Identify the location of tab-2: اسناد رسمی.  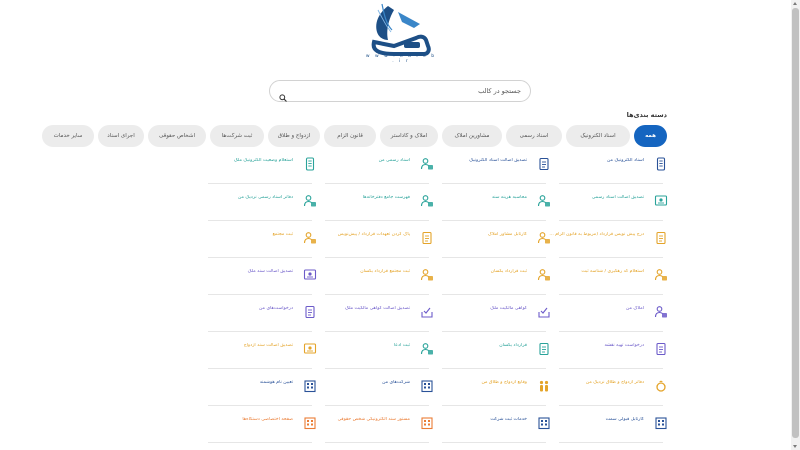
(534, 136).